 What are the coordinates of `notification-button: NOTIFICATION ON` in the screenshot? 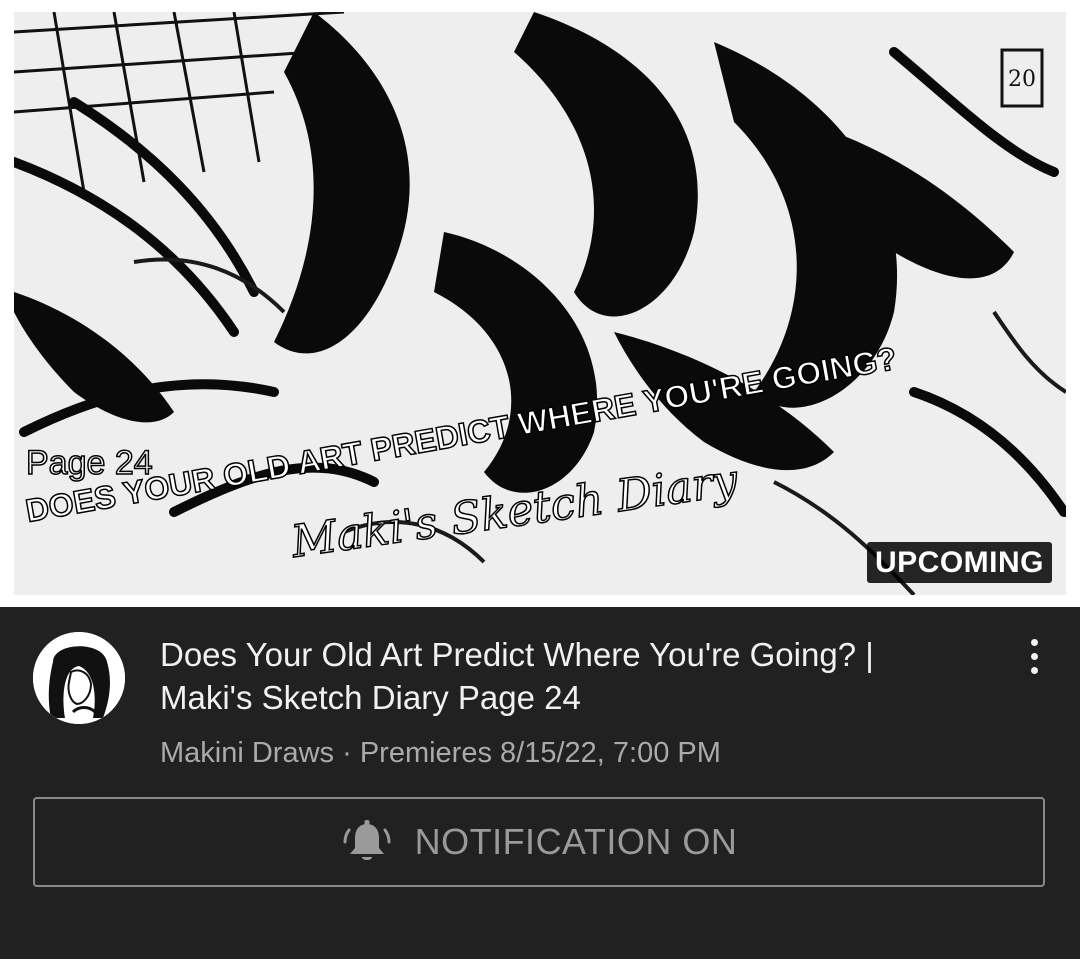 It's located at (539, 842).